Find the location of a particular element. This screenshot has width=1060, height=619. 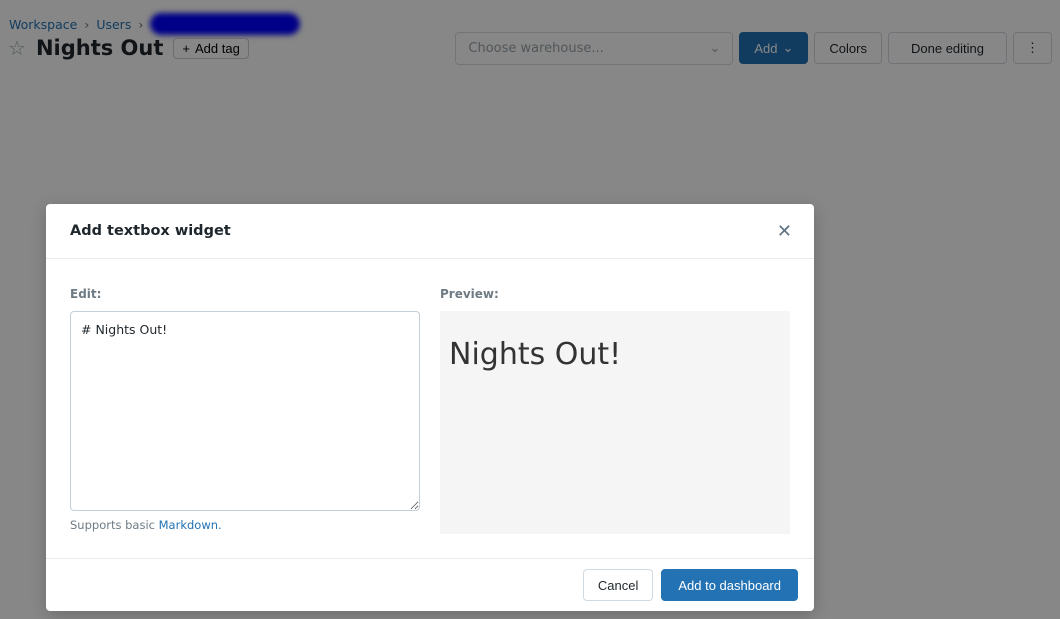

hint-text: Supports basic is located at coordinates (114, 525).